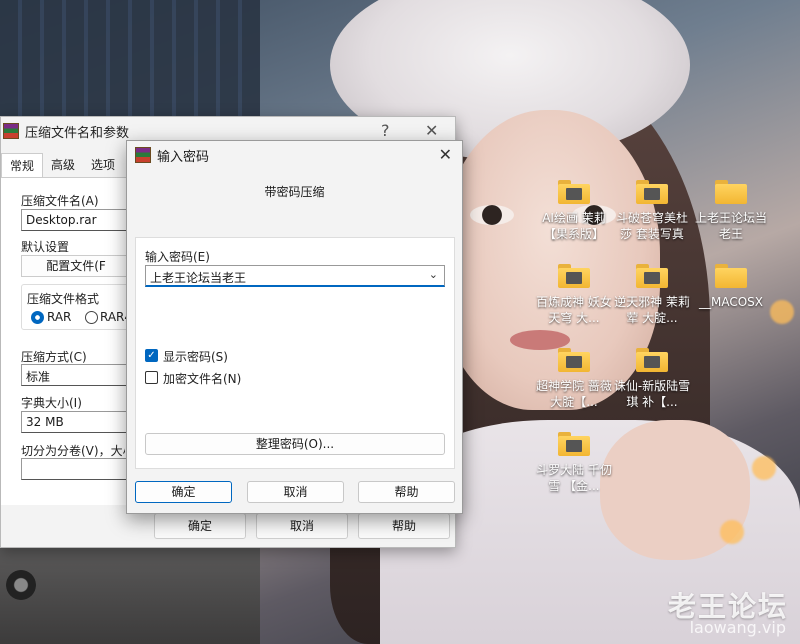 The width and height of the screenshot is (800, 644). Describe the element at coordinates (294, 155) in the screenshot. I see `password-dialog-titlebar: 输入密码` at that location.